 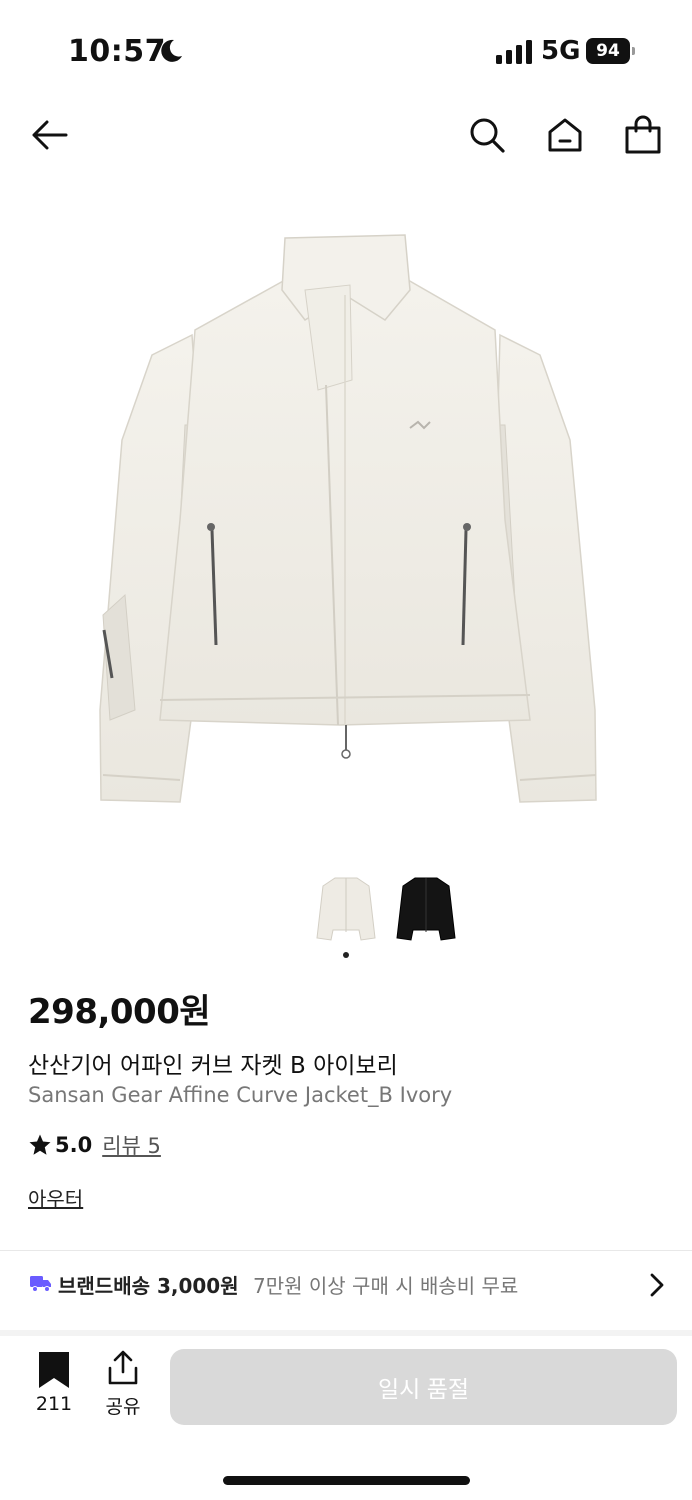 What do you see at coordinates (119, 1012) in the screenshot?
I see `product-price: 298,000원` at bounding box center [119, 1012].